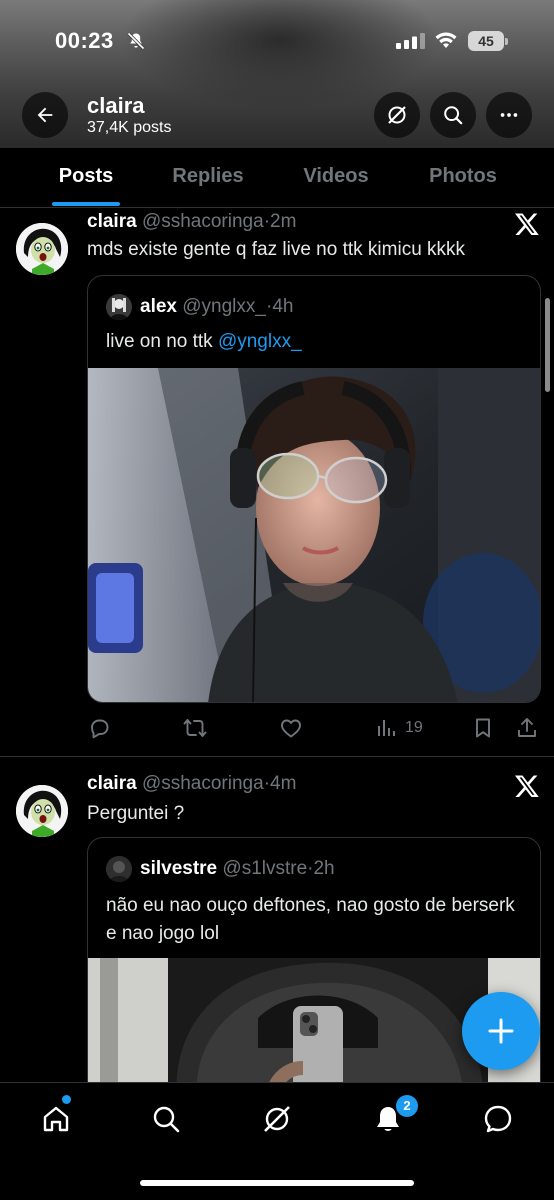 The image size is (554, 1200). I want to click on status-bar: 00:23 45, so click(277, 43).